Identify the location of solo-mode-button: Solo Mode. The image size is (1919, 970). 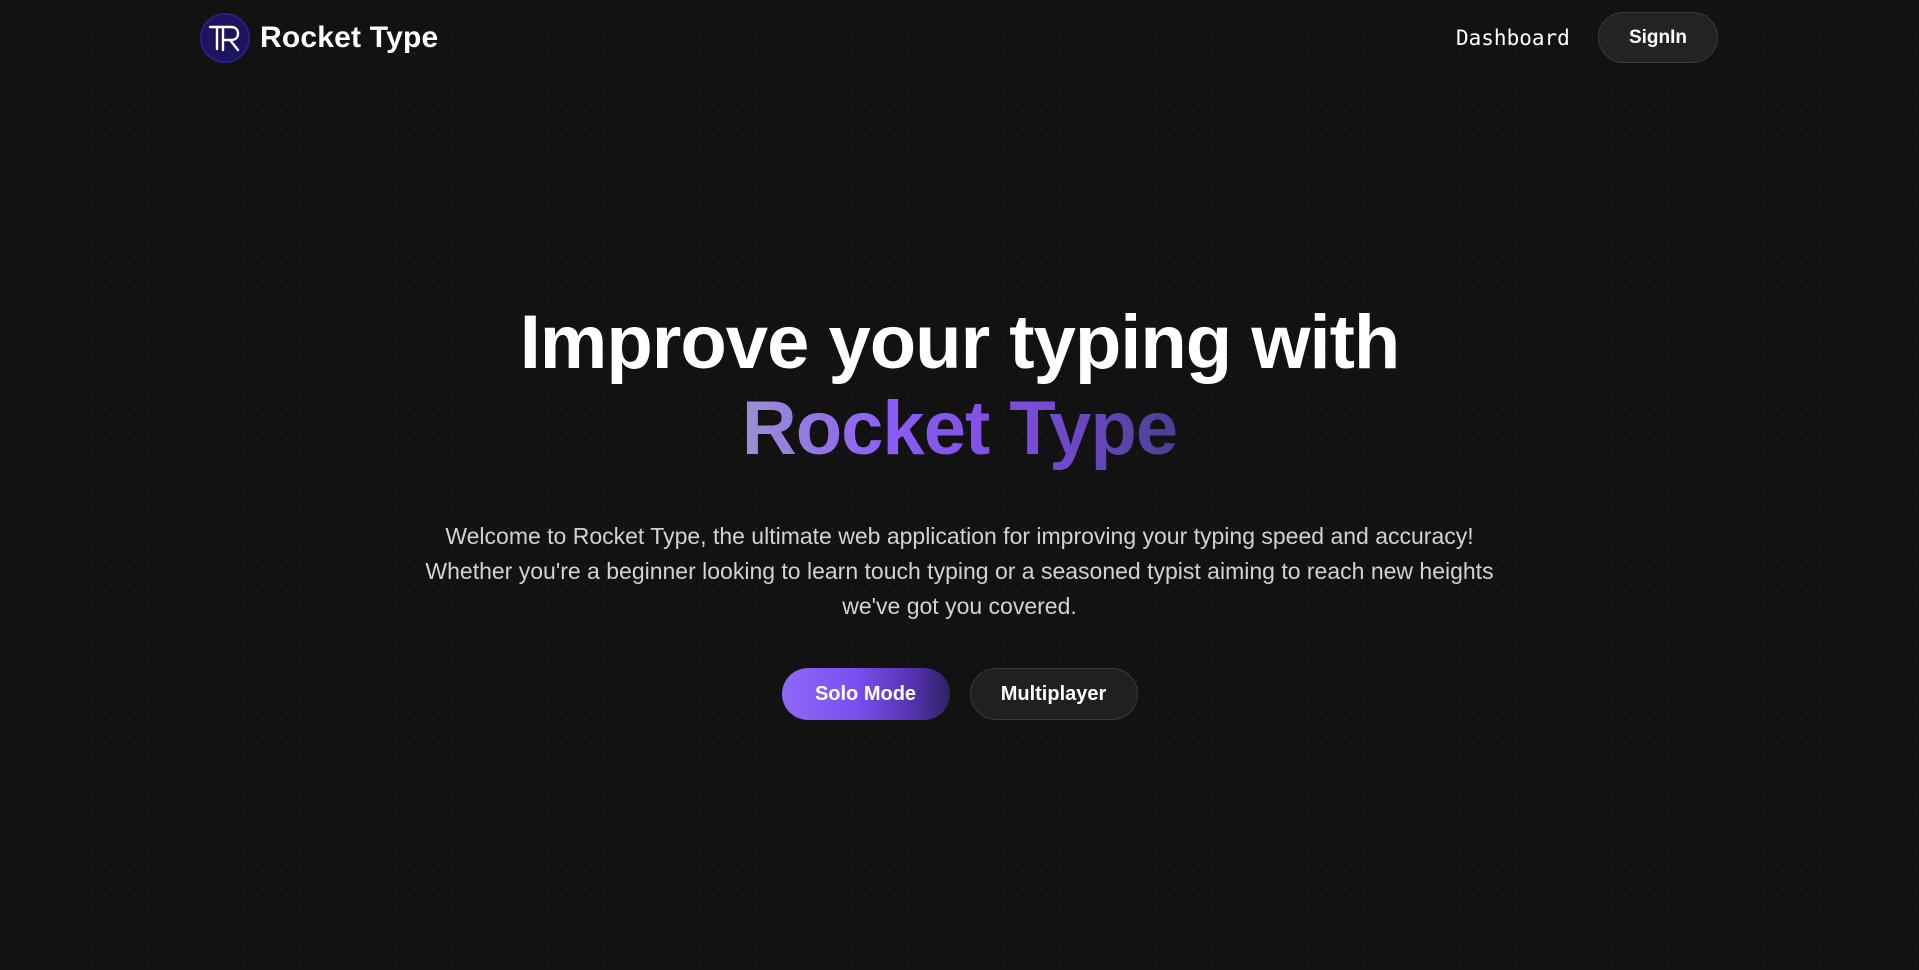
(865, 694).